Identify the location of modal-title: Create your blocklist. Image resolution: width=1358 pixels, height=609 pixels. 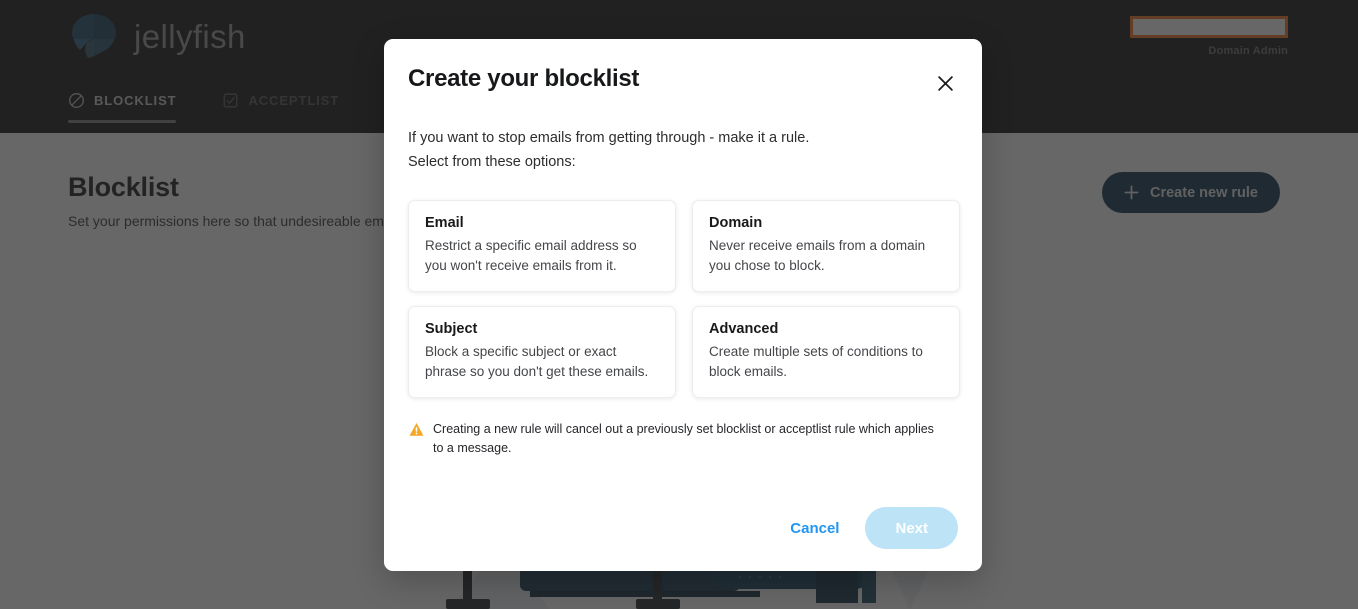
(524, 78).